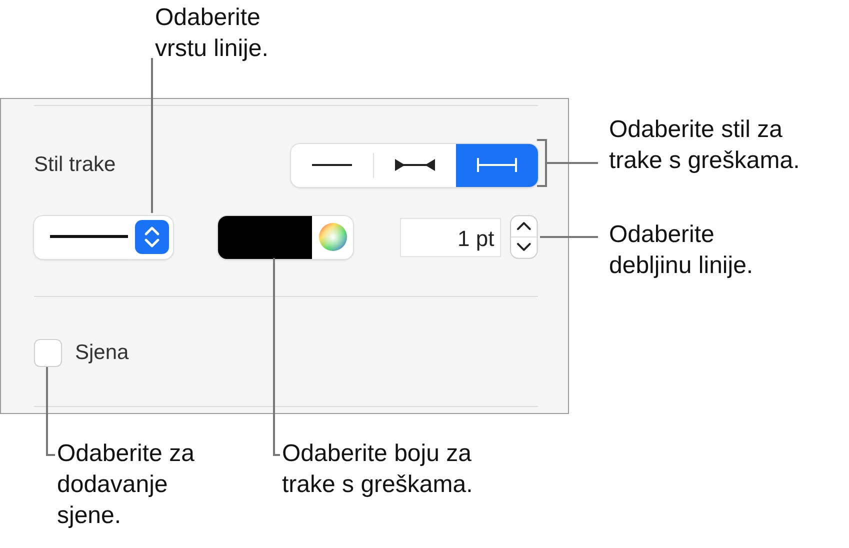  I want to click on shadow-label: Sjena, so click(102, 353).